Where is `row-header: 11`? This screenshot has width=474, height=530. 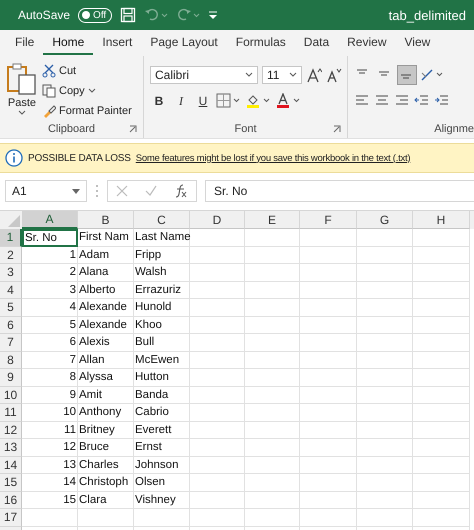
row-header: 11 is located at coordinates (11, 413).